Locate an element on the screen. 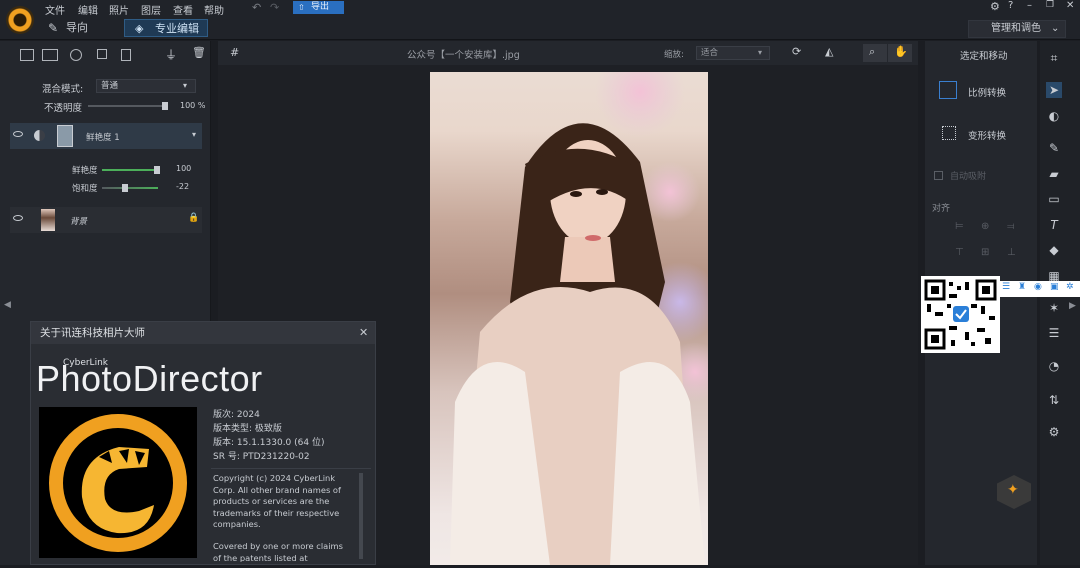  trash-icon: 🗑 is located at coordinates (199, 52).